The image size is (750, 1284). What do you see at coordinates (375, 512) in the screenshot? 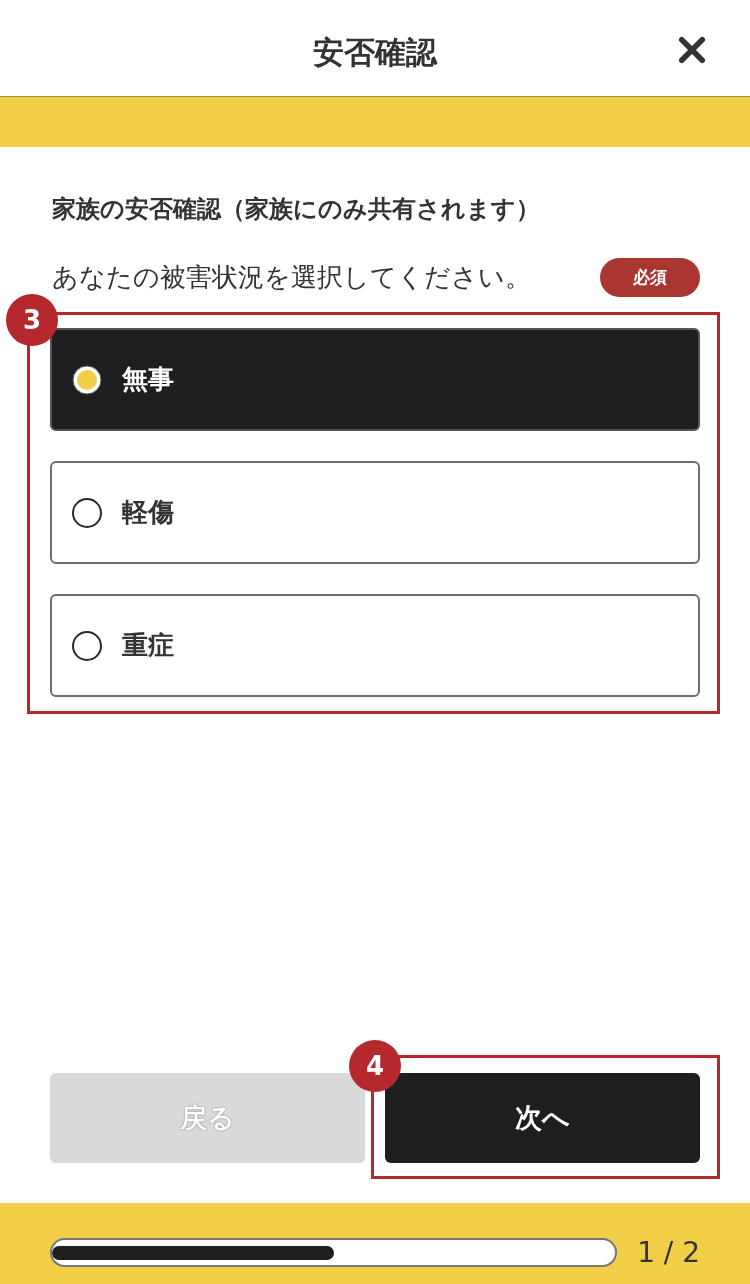
I see `radio-option: 軽傷` at bounding box center [375, 512].